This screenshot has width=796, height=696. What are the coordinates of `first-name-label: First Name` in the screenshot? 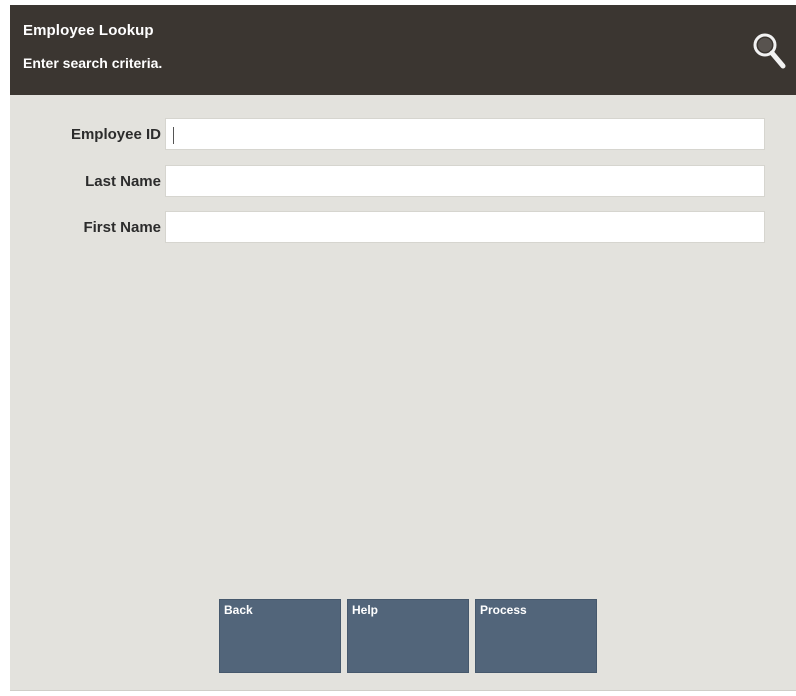 It's located at (122, 227).